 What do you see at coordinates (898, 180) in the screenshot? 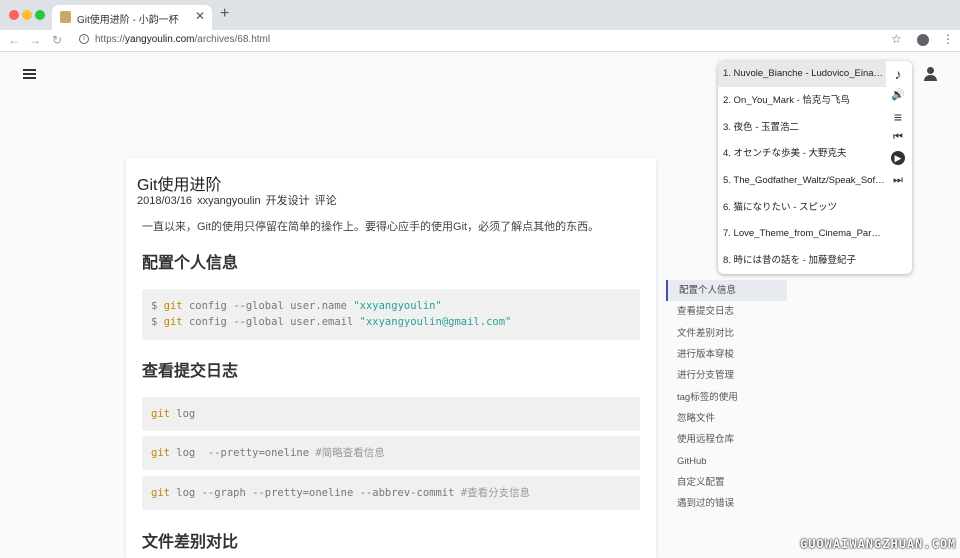
I see `next-track-icon: ⏭` at bounding box center [898, 180].